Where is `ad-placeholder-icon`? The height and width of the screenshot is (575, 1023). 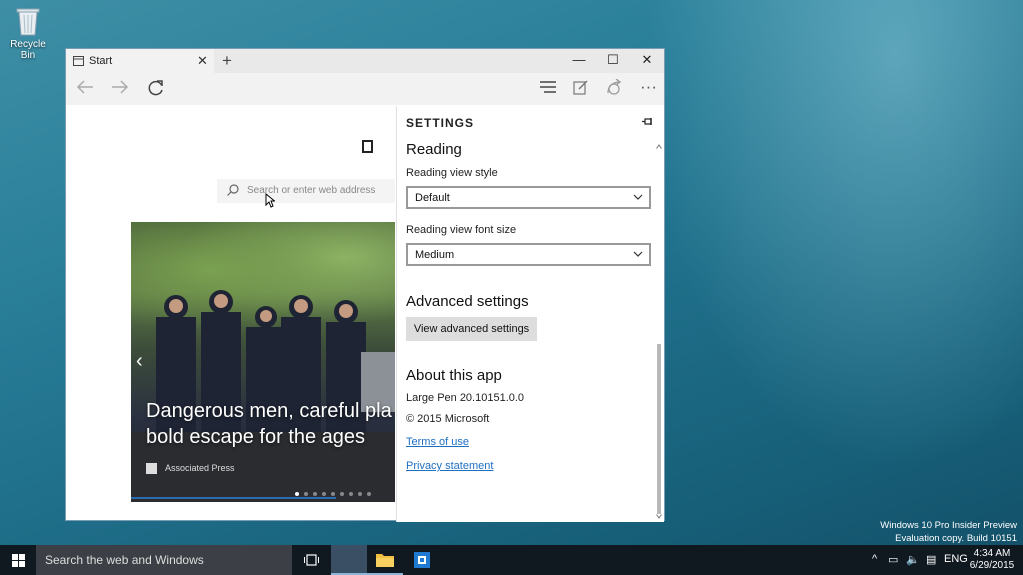
ad-placeholder-icon is located at coordinates (367, 146).